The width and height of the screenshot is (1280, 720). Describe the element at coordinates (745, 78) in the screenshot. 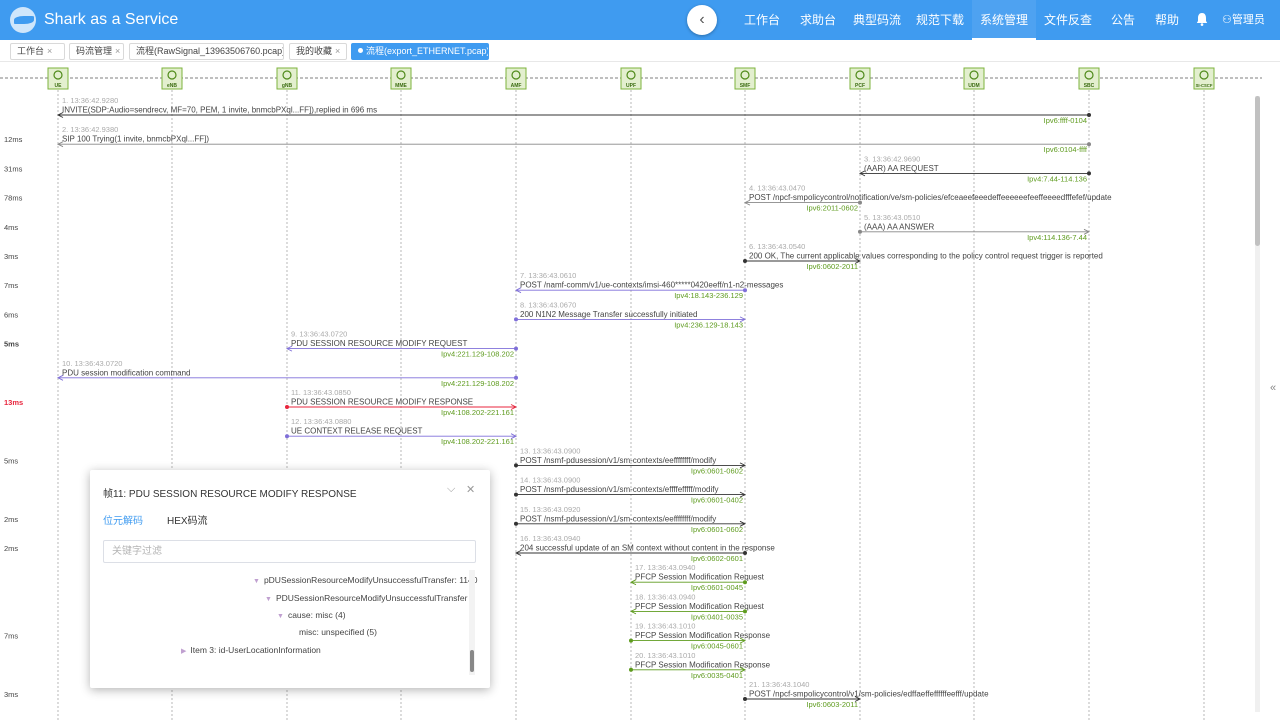

I see `node-smf: SMF` at that location.